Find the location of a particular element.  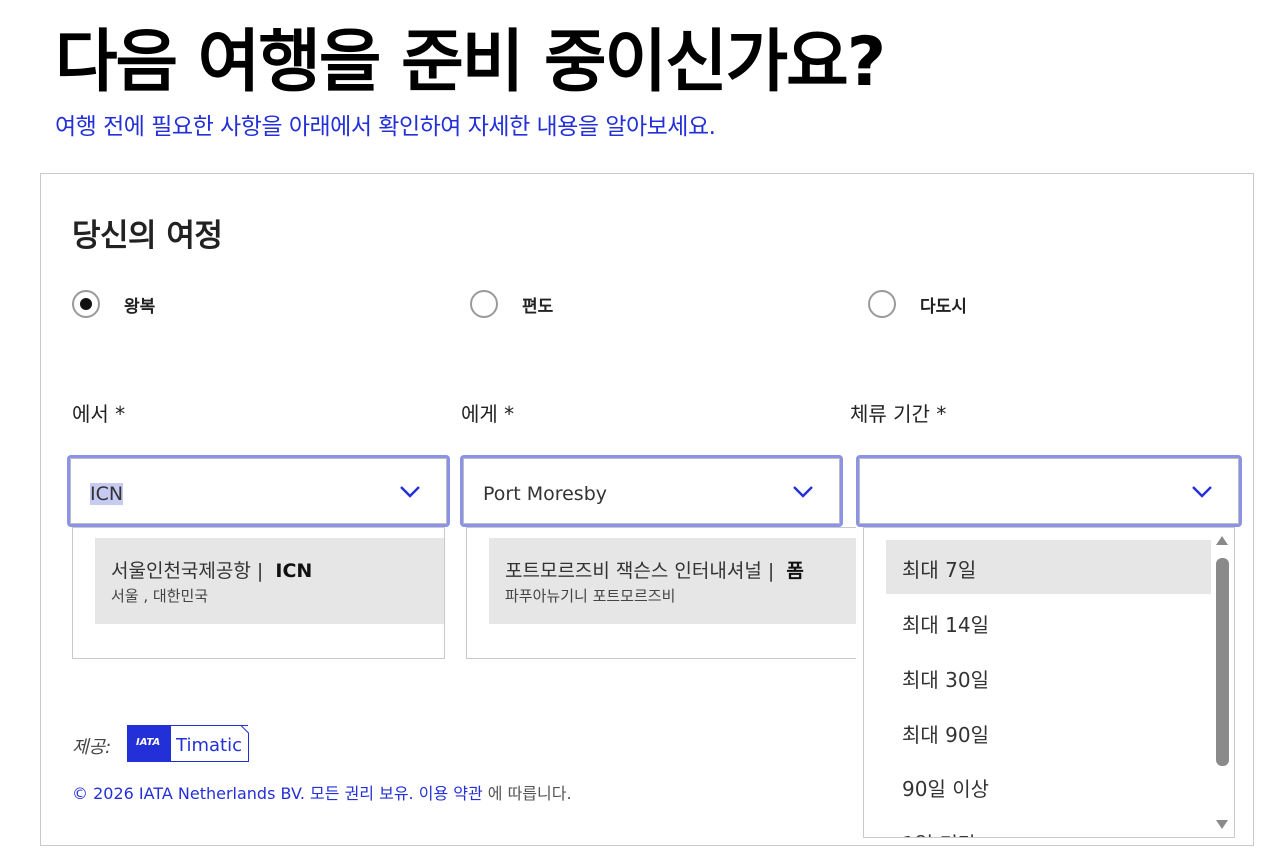

listbox-scrollbar is located at coordinates (1223, 682).